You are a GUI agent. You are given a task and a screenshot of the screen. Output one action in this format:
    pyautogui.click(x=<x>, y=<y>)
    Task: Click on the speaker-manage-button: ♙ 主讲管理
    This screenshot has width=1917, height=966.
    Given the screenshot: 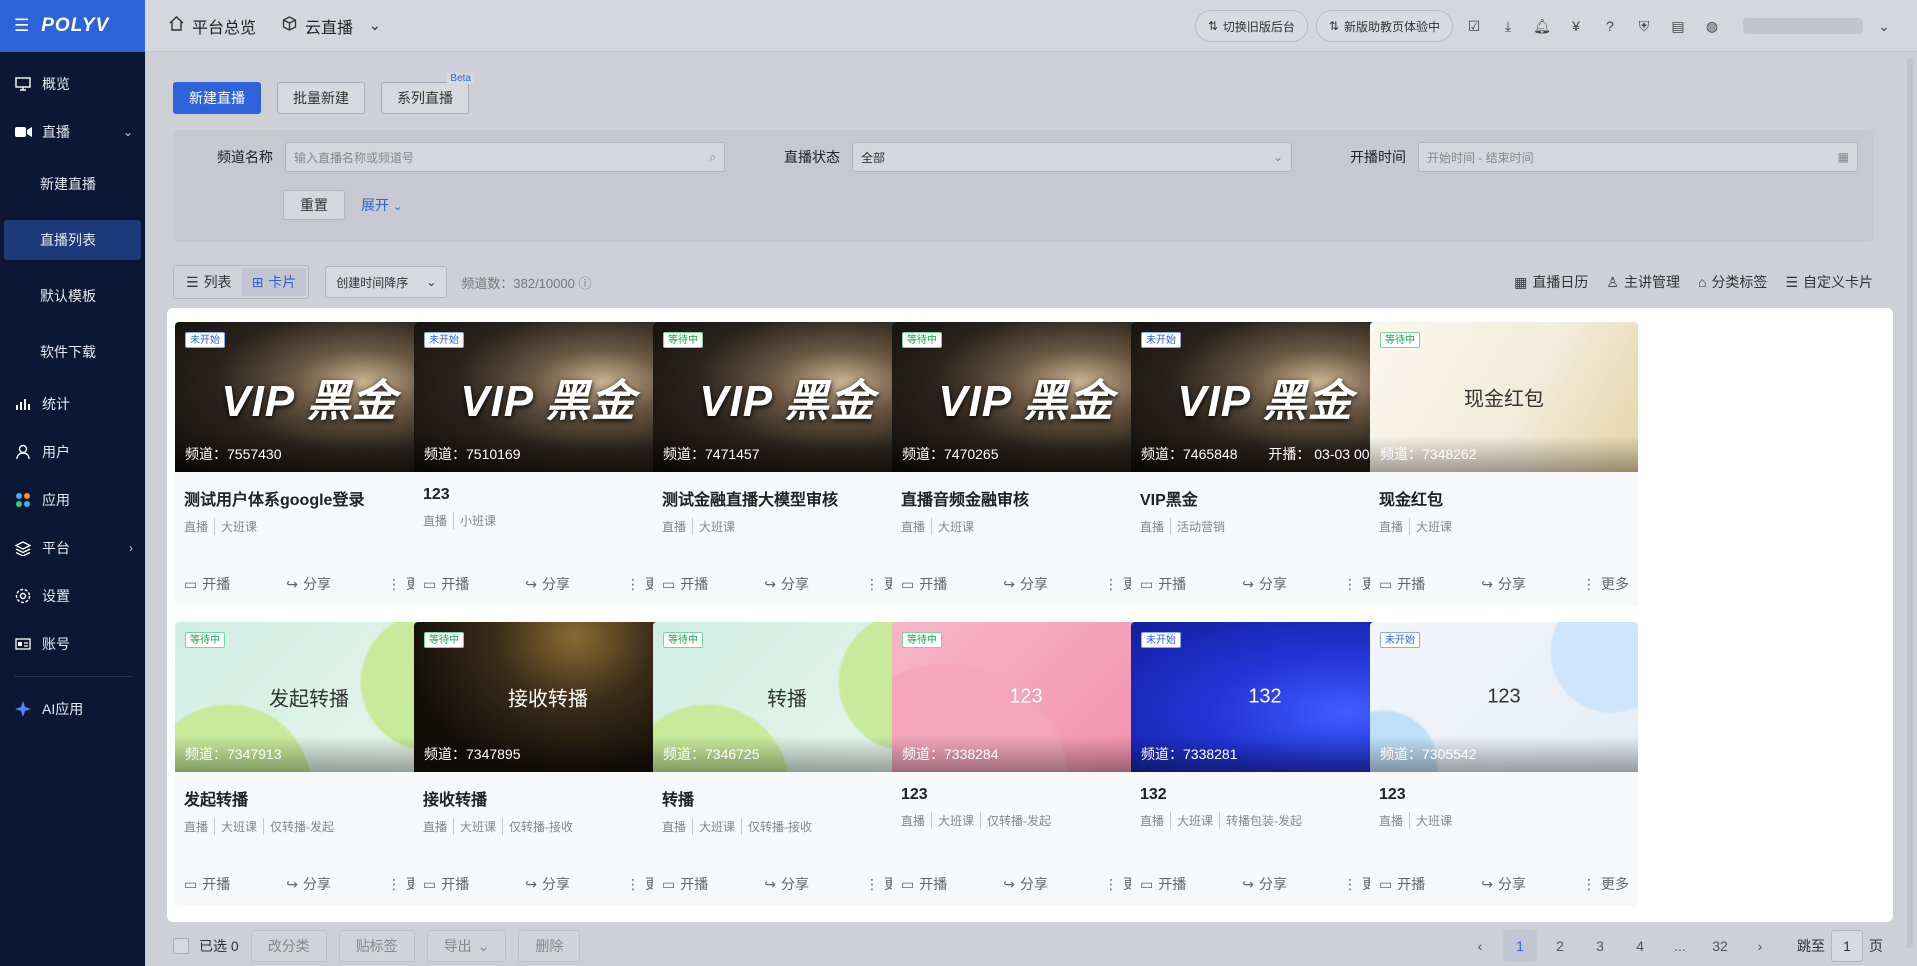 What is the action you would take?
    pyautogui.click(x=1643, y=282)
    